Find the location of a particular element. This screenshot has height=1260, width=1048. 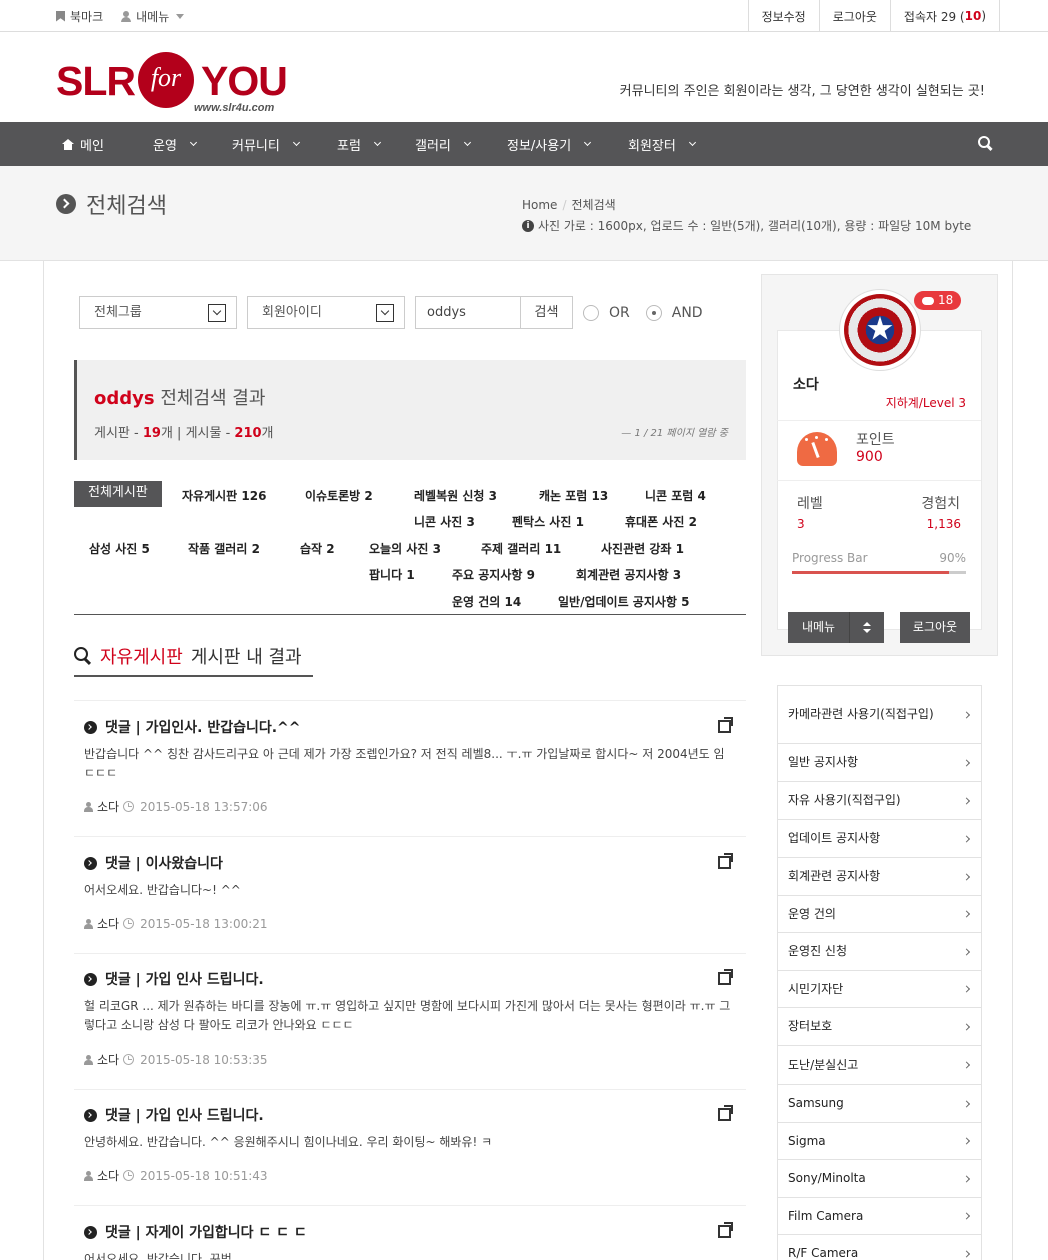

section-title-underline is located at coordinates (193, 676).